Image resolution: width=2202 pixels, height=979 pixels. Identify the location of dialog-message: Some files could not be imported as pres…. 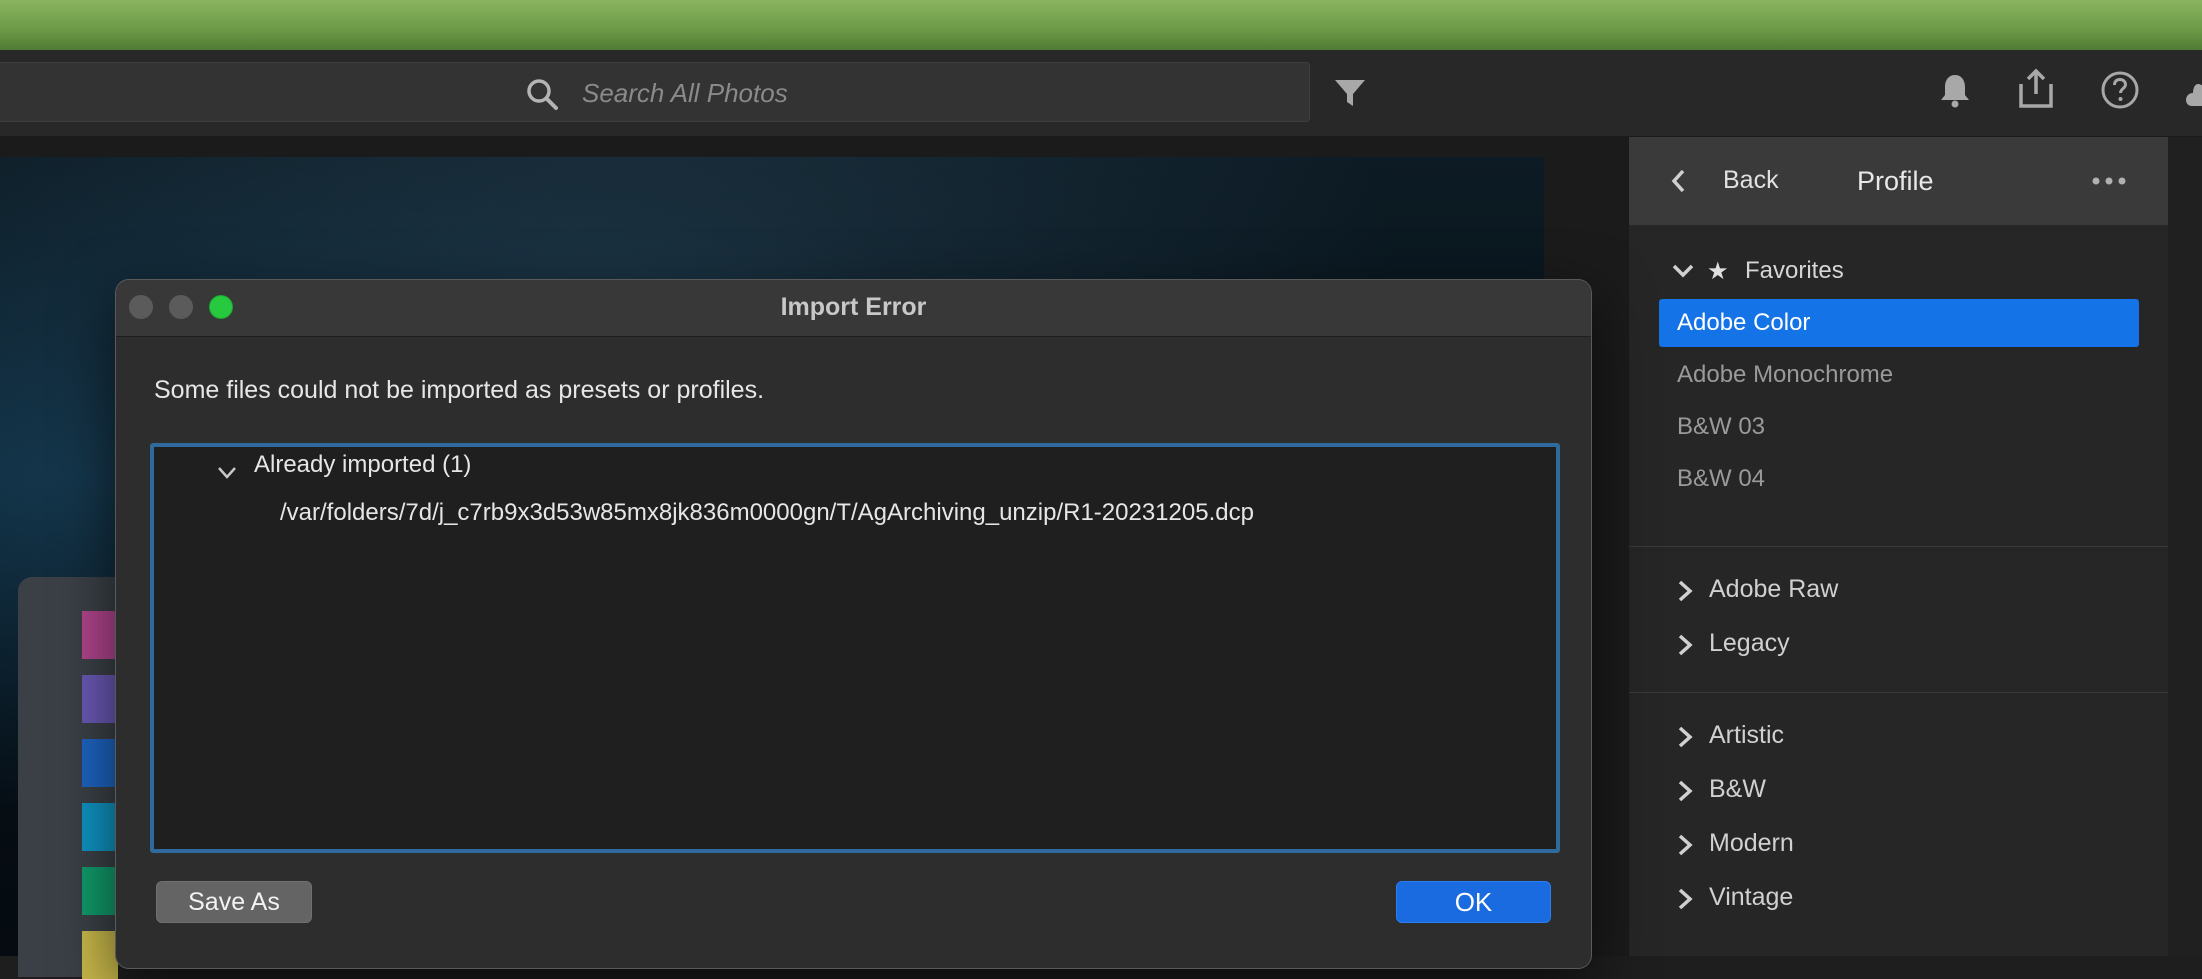
(459, 390).